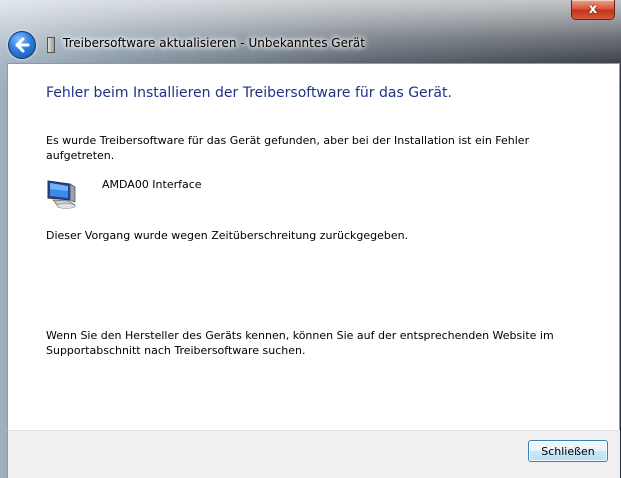  I want to click on close-dialog-button: Schließen, so click(568, 451).